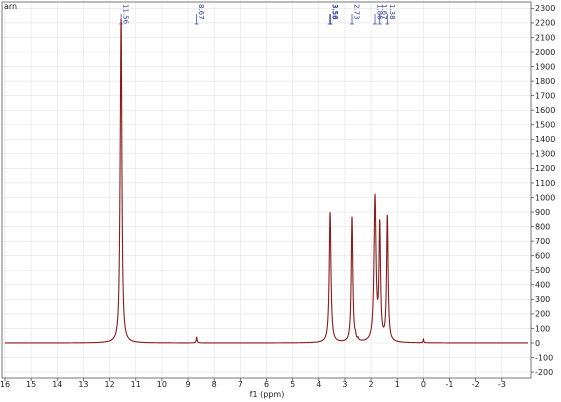 Image resolution: width=561 pixels, height=402 pixels. Describe the element at coordinates (162, 384) in the screenshot. I see `x-tick-label: 10` at that location.